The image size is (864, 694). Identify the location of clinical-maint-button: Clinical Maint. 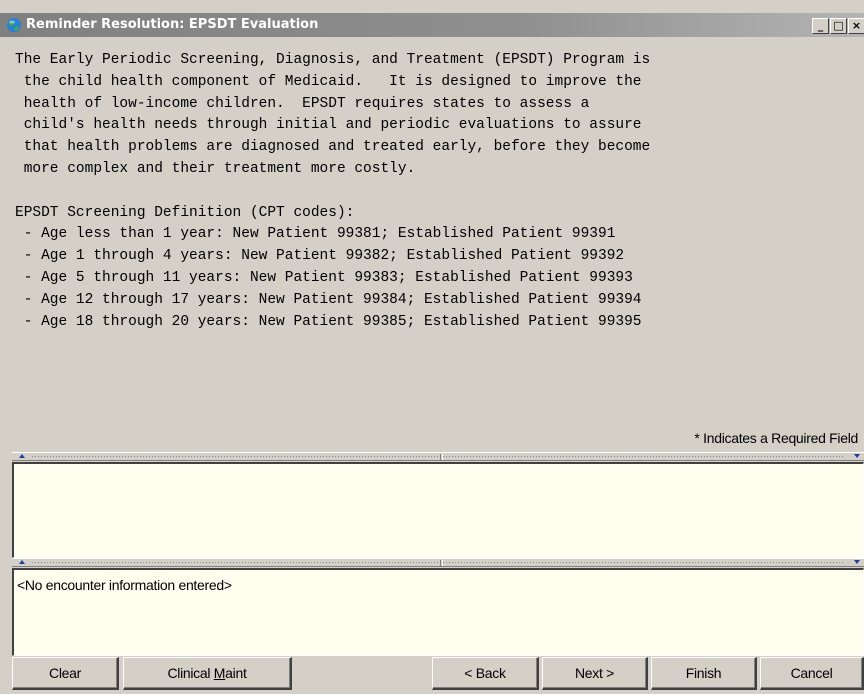
(207, 673).